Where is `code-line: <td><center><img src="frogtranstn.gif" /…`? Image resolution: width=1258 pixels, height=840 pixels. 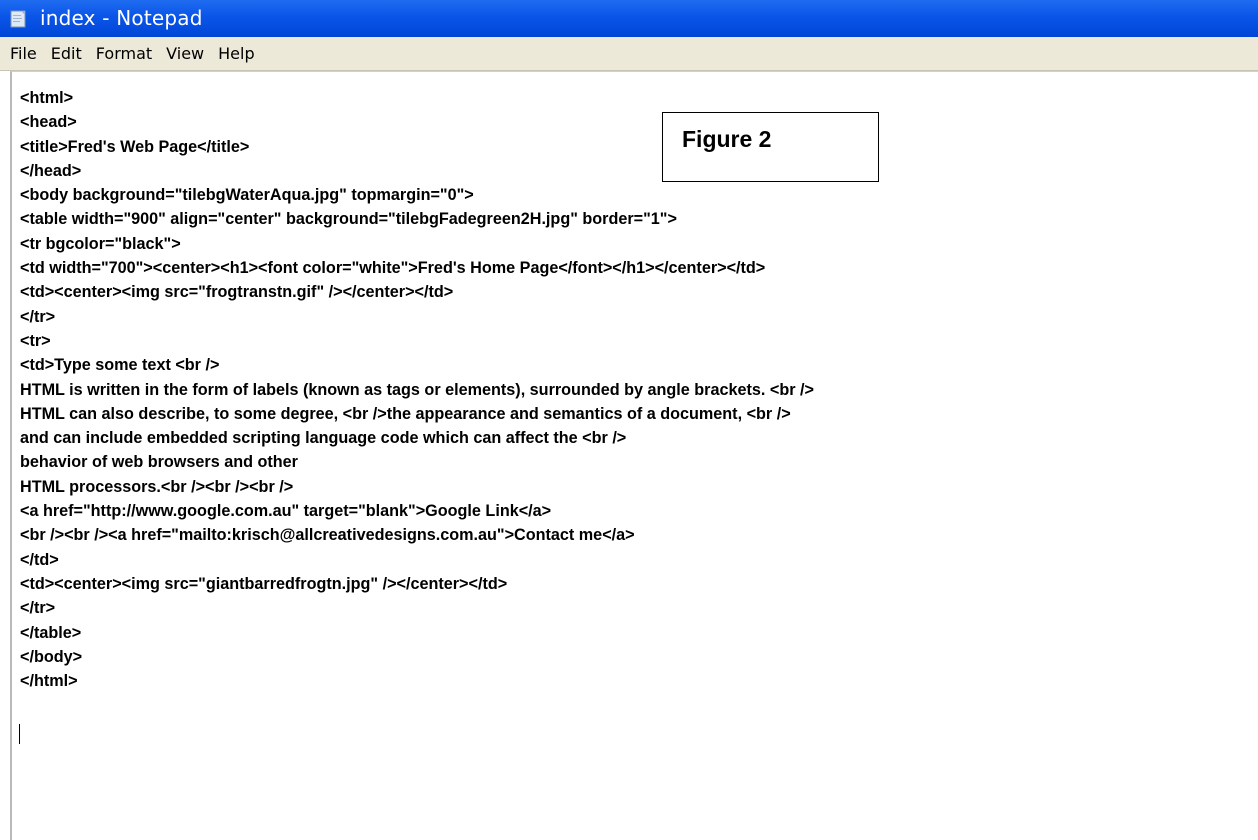 code-line: <td><center><img src="frogtranstn.gif" /… is located at coordinates (237, 292).